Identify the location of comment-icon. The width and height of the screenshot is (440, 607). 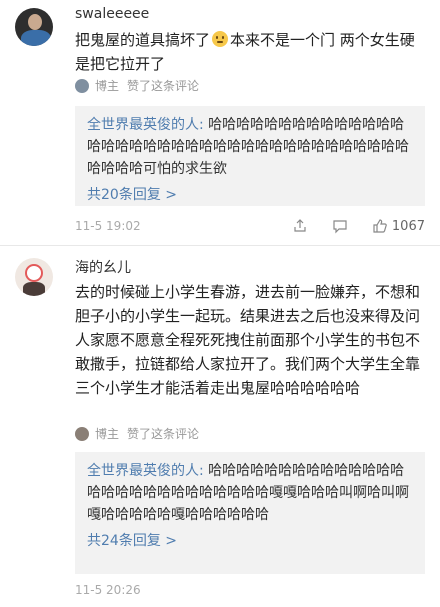
(340, 226).